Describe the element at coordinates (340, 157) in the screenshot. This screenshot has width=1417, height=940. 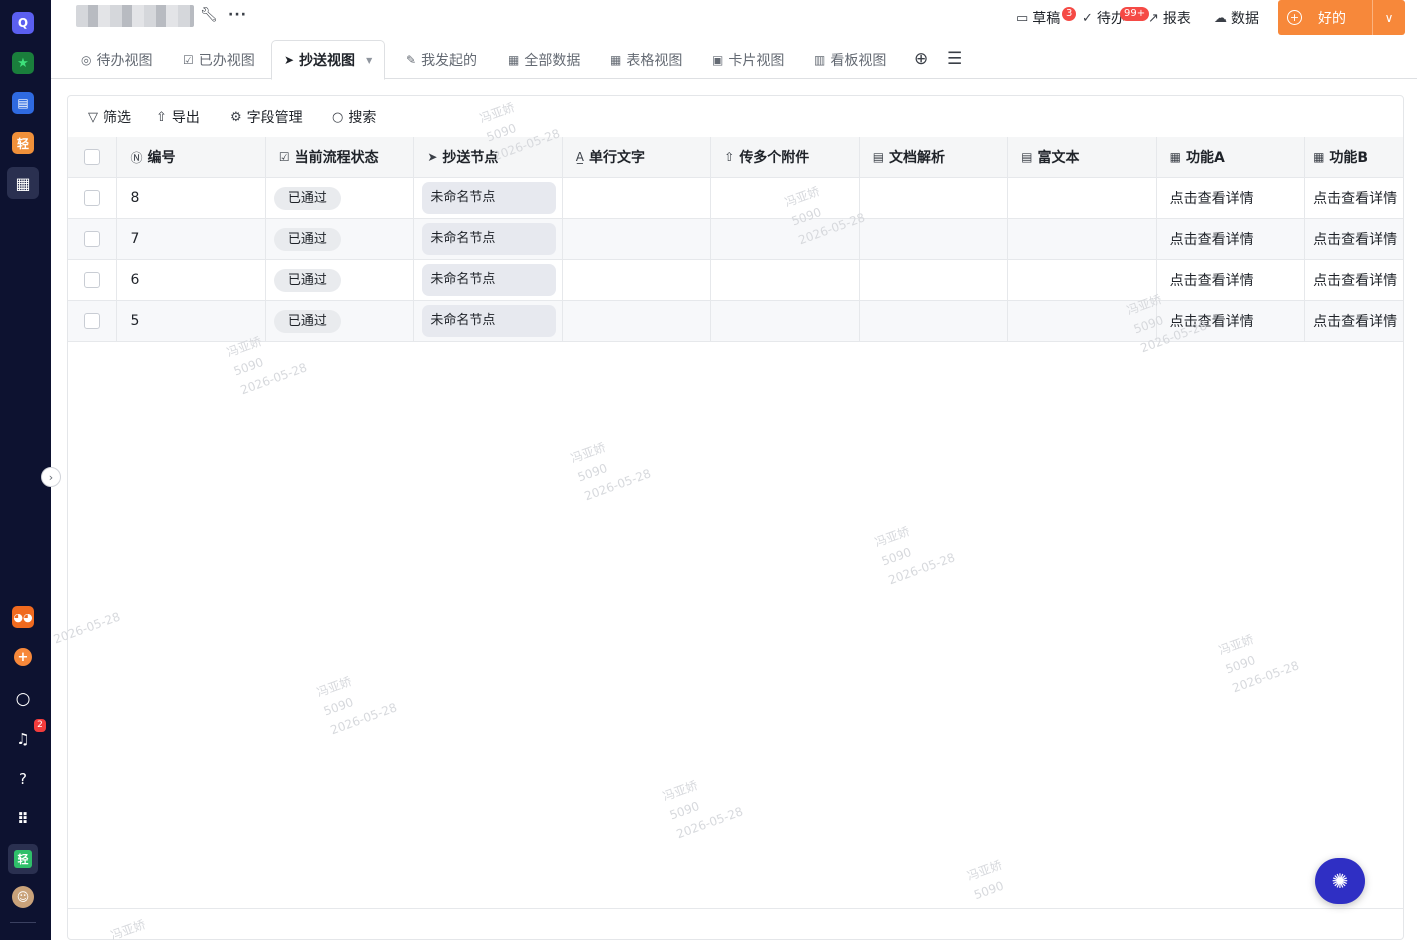
I see `column-header: ☑ 当前流程状态` at that location.